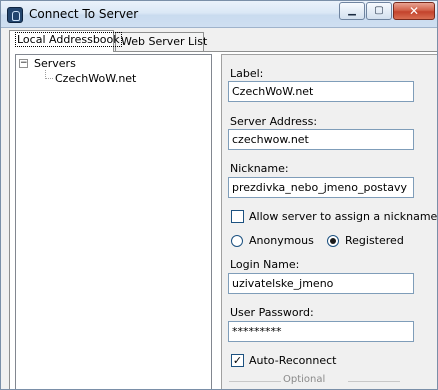 This screenshot has height=390, width=438. What do you see at coordinates (49, 78) in the screenshot?
I see `tree-connector` at bounding box center [49, 78].